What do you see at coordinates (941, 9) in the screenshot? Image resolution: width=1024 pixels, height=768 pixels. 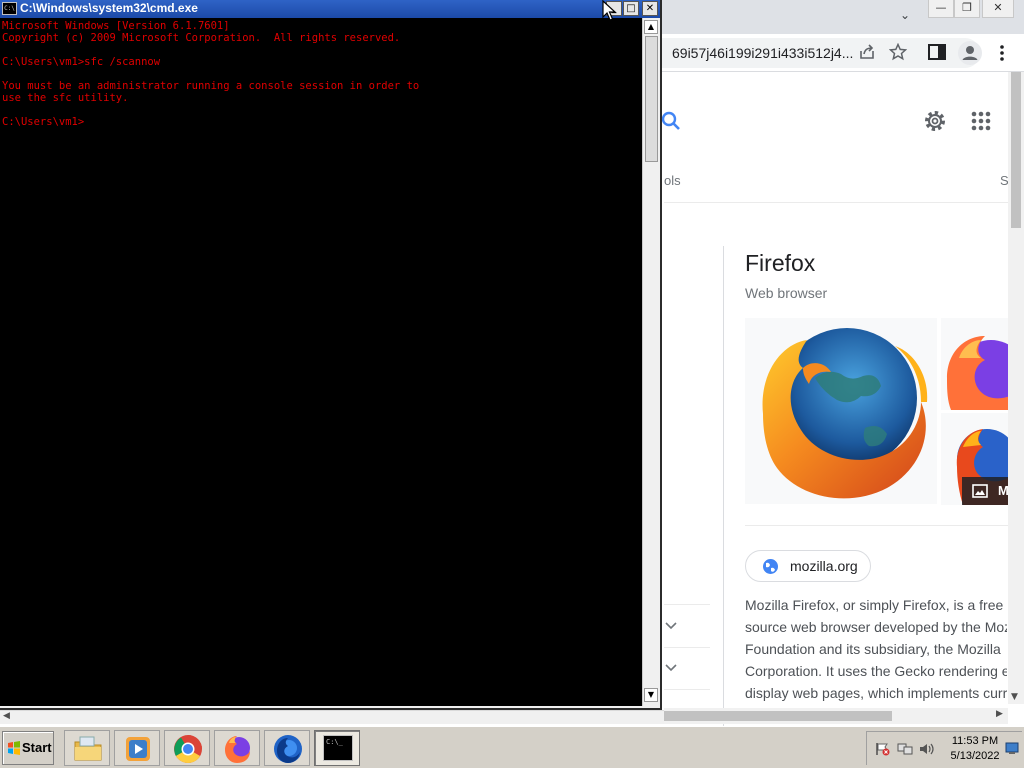 I see `chrome-minimize-button: —` at bounding box center [941, 9].